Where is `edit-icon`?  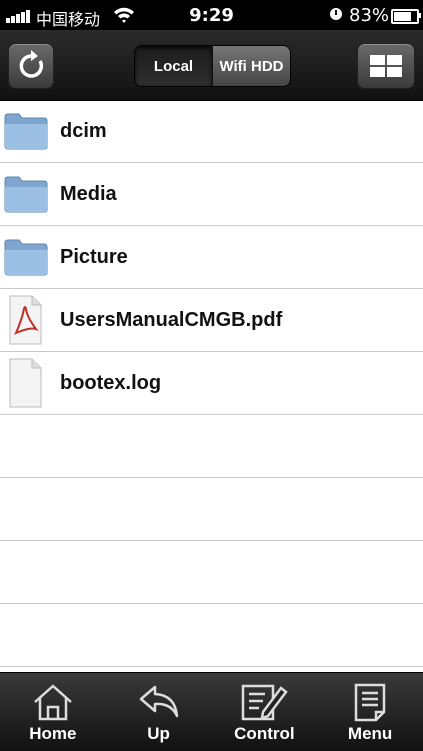 edit-icon is located at coordinates (265, 702).